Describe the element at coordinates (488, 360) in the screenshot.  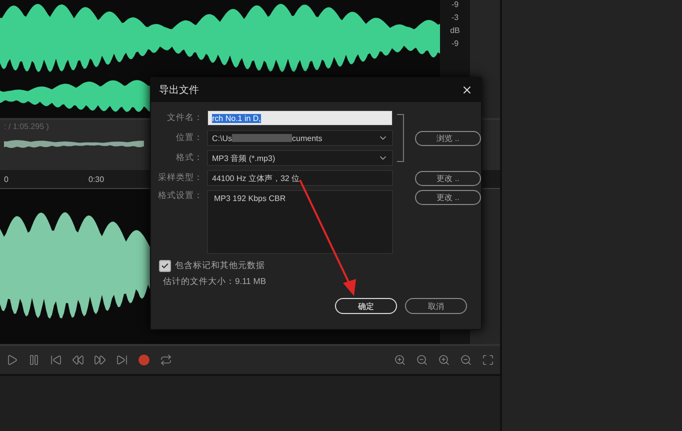
I see `zoom-fit-icon` at that location.